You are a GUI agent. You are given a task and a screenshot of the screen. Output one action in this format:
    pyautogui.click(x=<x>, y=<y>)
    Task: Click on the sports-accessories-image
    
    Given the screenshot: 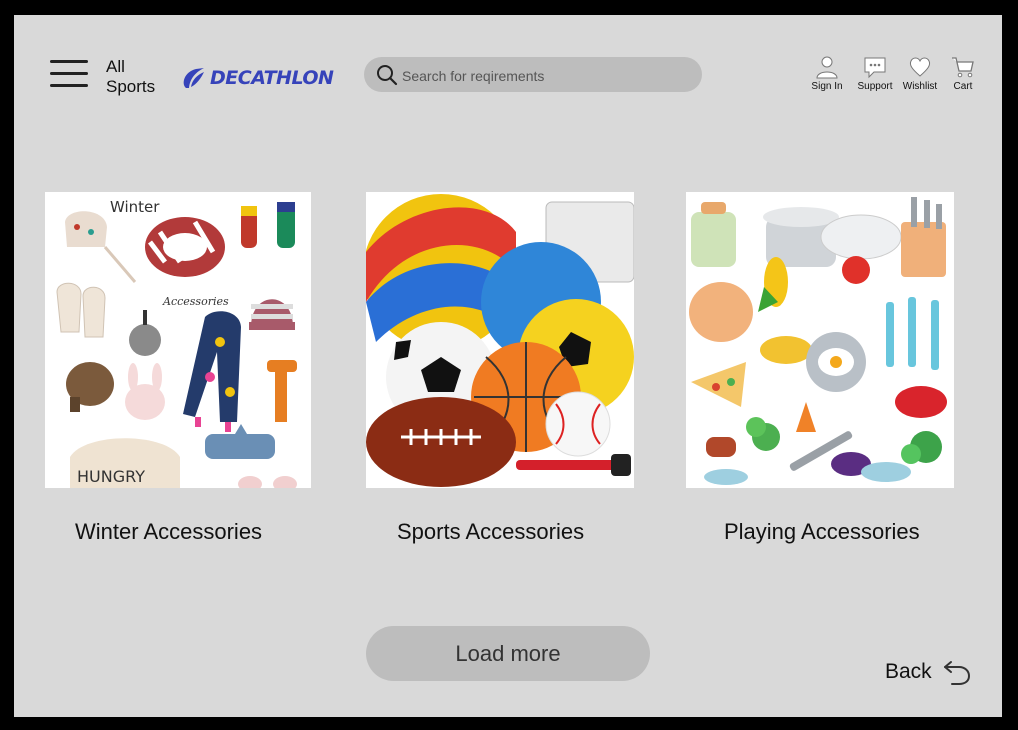 What is the action you would take?
    pyautogui.click(x=500, y=340)
    